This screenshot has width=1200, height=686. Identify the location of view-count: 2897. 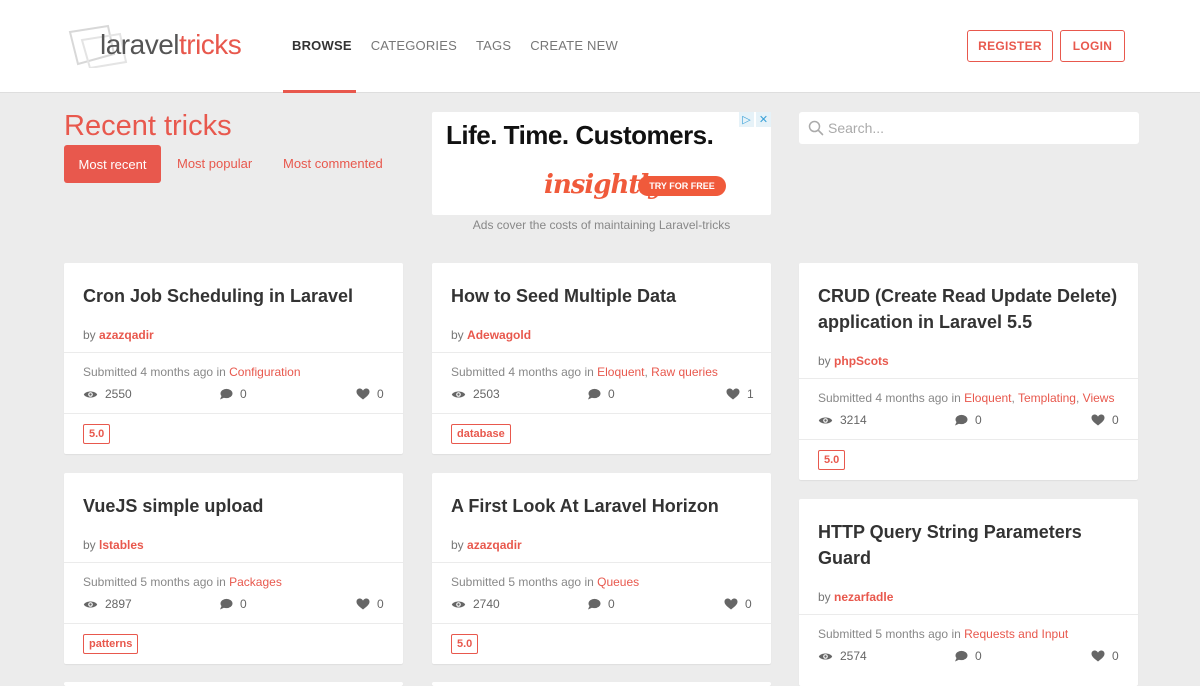
(107, 604).